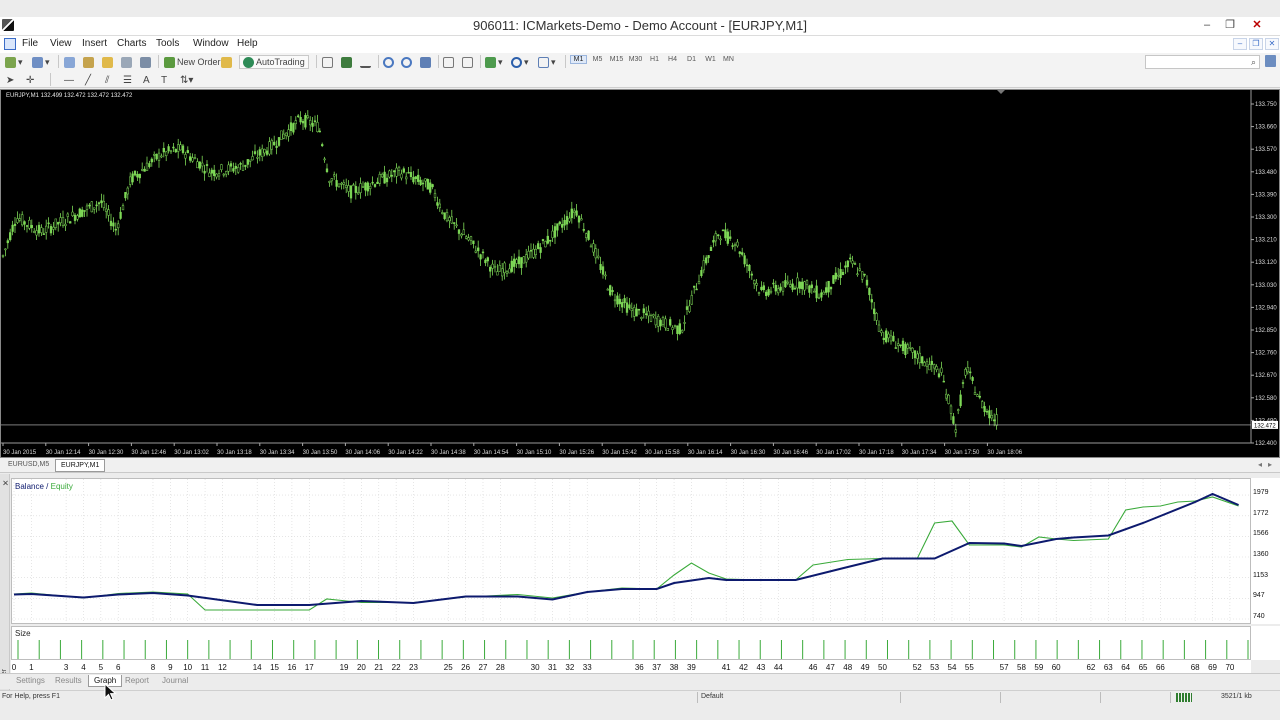 The height and width of the screenshot is (720, 1280). Describe the element at coordinates (691, 59) in the screenshot. I see `timeframe-d1: D1` at that location.